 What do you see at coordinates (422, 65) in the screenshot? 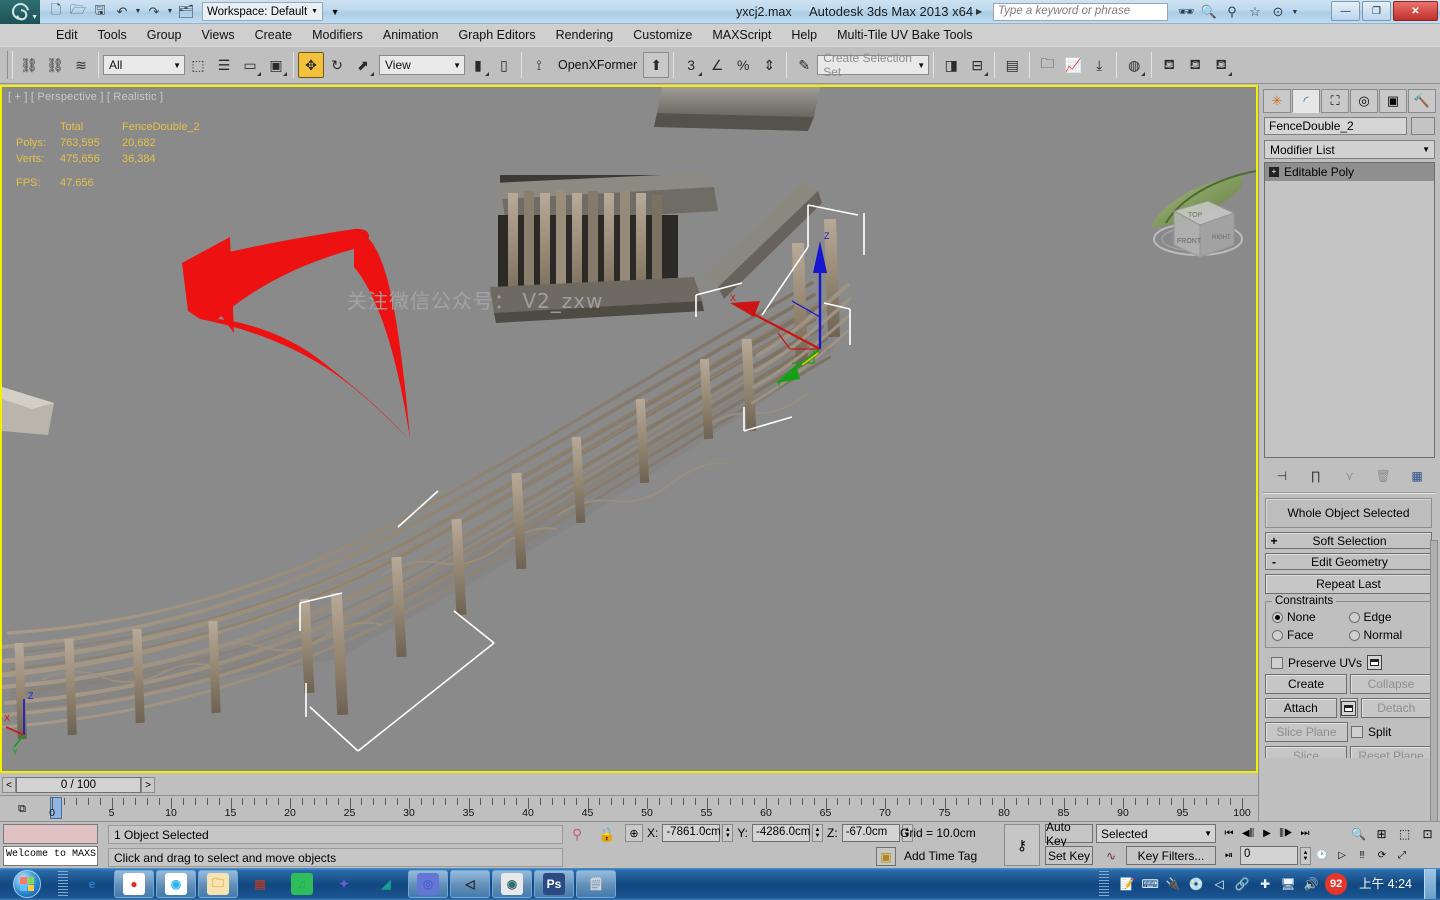
I see `reference-coordinate-system-combo: View ▼` at bounding box center [422, 65].